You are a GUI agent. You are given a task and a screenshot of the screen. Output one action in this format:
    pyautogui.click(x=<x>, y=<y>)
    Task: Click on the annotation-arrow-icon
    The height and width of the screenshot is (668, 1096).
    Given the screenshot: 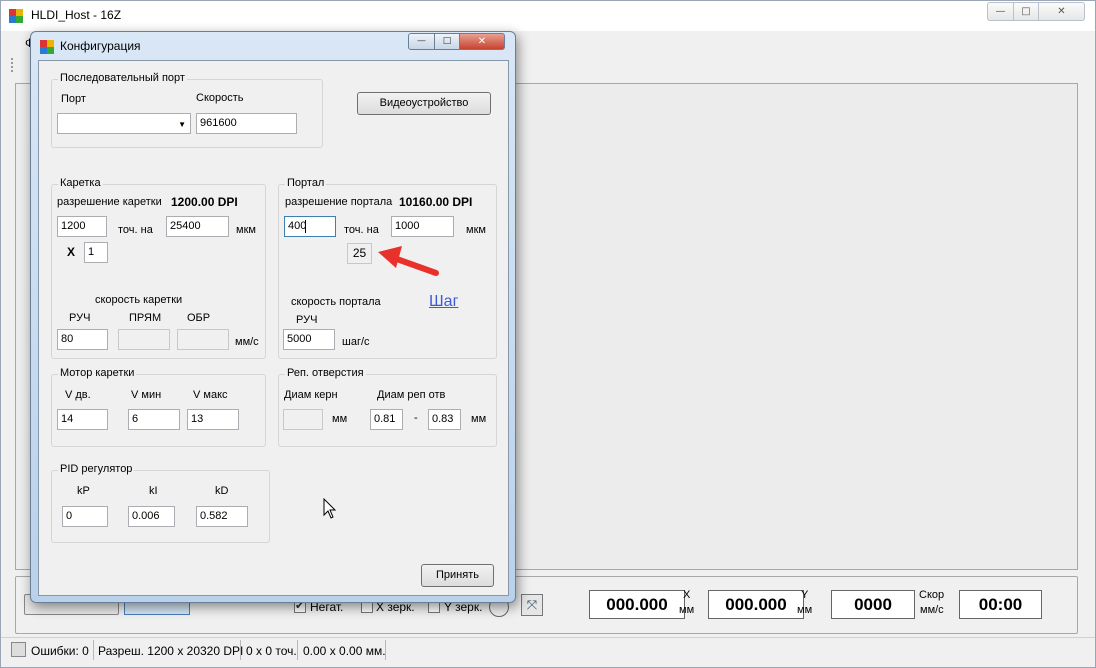 What is the action you would take?
    pyautogui.click(x=408, y=261)
    